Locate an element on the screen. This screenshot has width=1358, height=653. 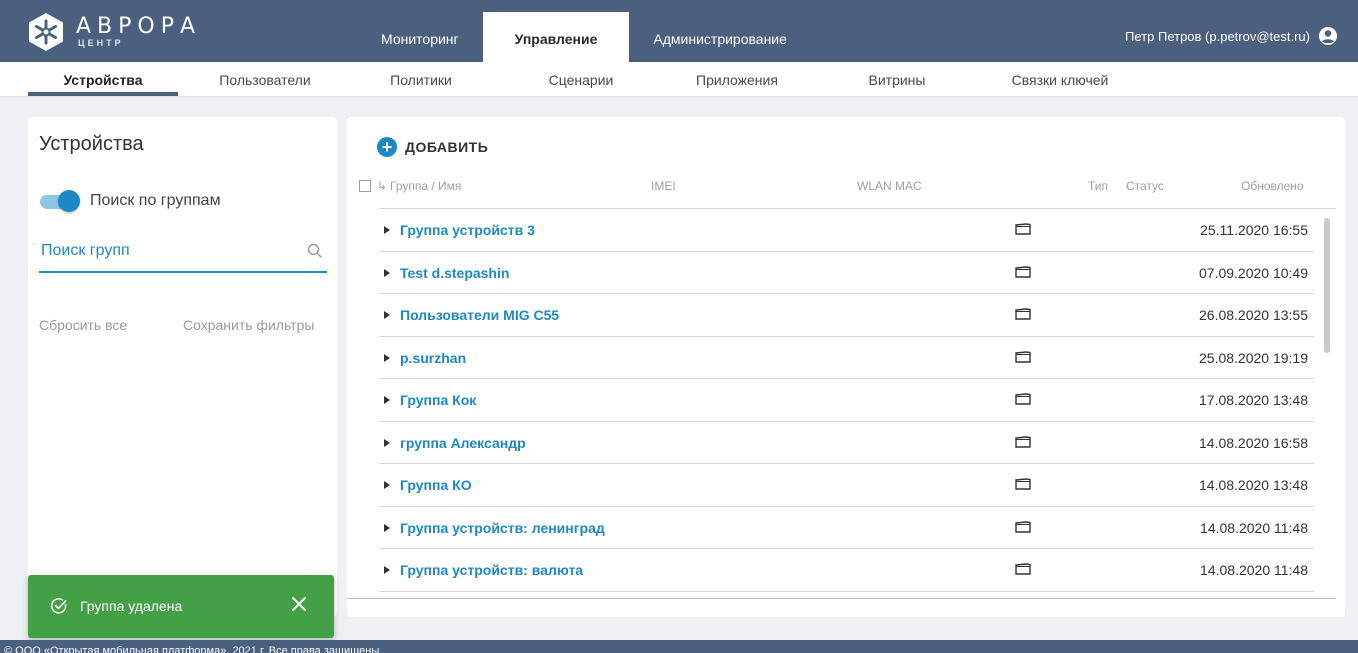
table-row: Группа КО 14.08.2020 13:48 is located at coordinates (846, 485).